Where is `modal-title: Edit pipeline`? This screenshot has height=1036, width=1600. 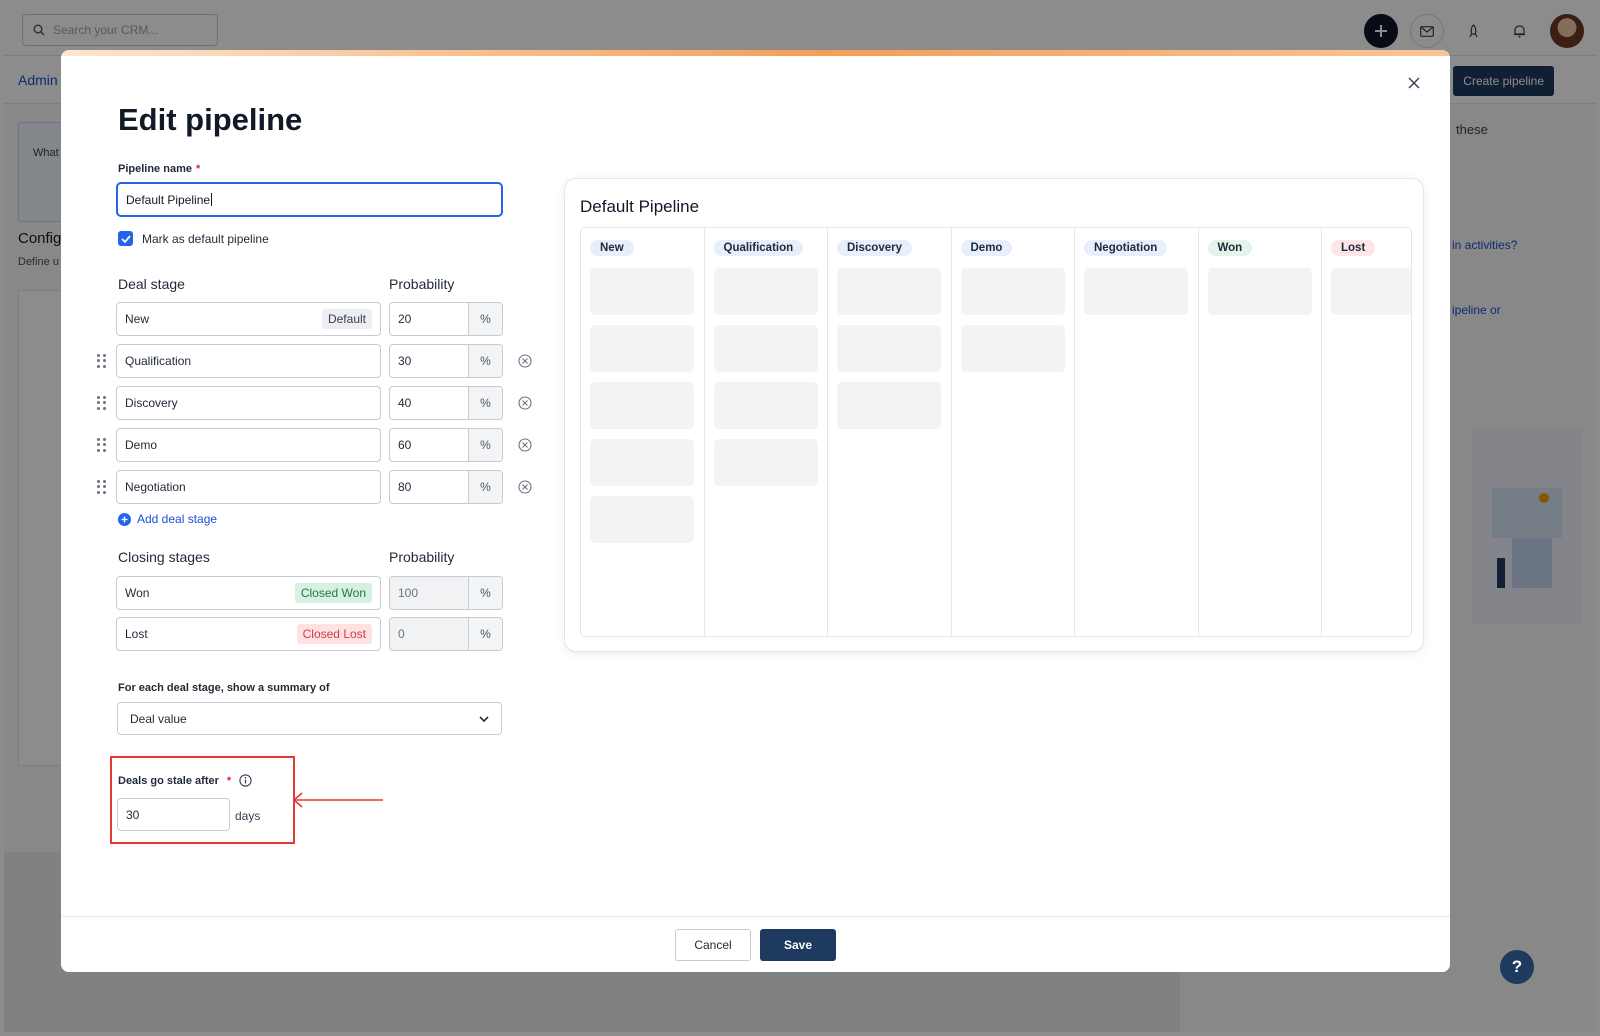 modal-title: Edit pipeline is located at coordinates (210, 119).